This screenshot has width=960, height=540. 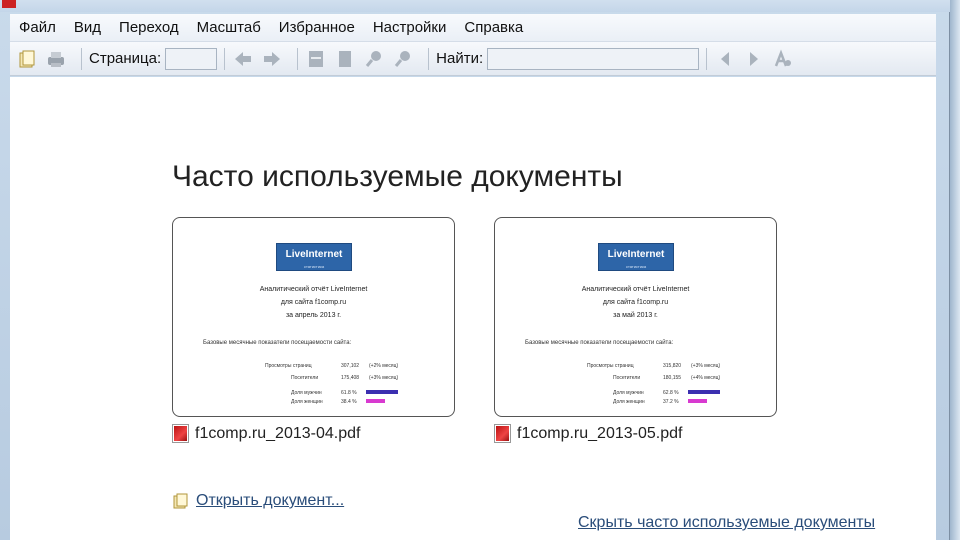 I want to click on forward-arrow-icon, so click(x=272, y=59).